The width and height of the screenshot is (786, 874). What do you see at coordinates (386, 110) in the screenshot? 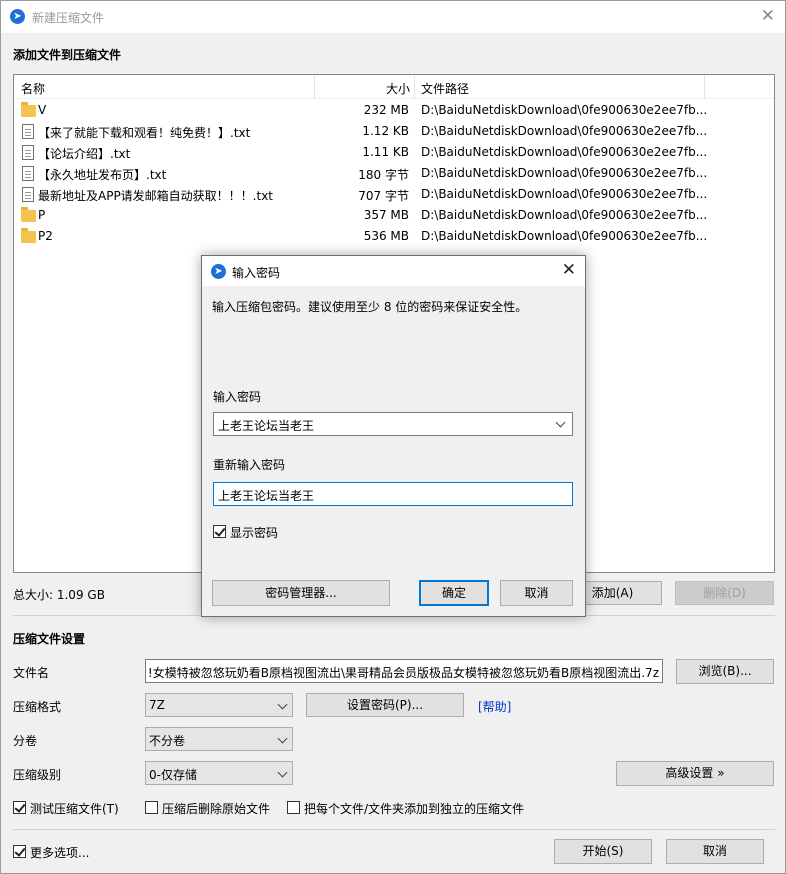
I see `file-size: 232 MB` at bounding box center [386, 110].